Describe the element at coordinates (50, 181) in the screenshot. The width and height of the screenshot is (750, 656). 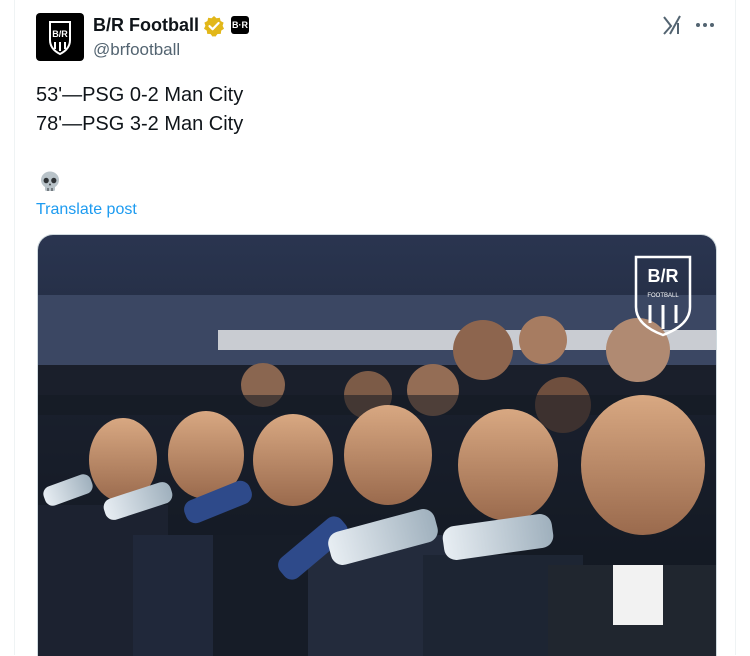
I see `skull-emoji-icon` at that location.